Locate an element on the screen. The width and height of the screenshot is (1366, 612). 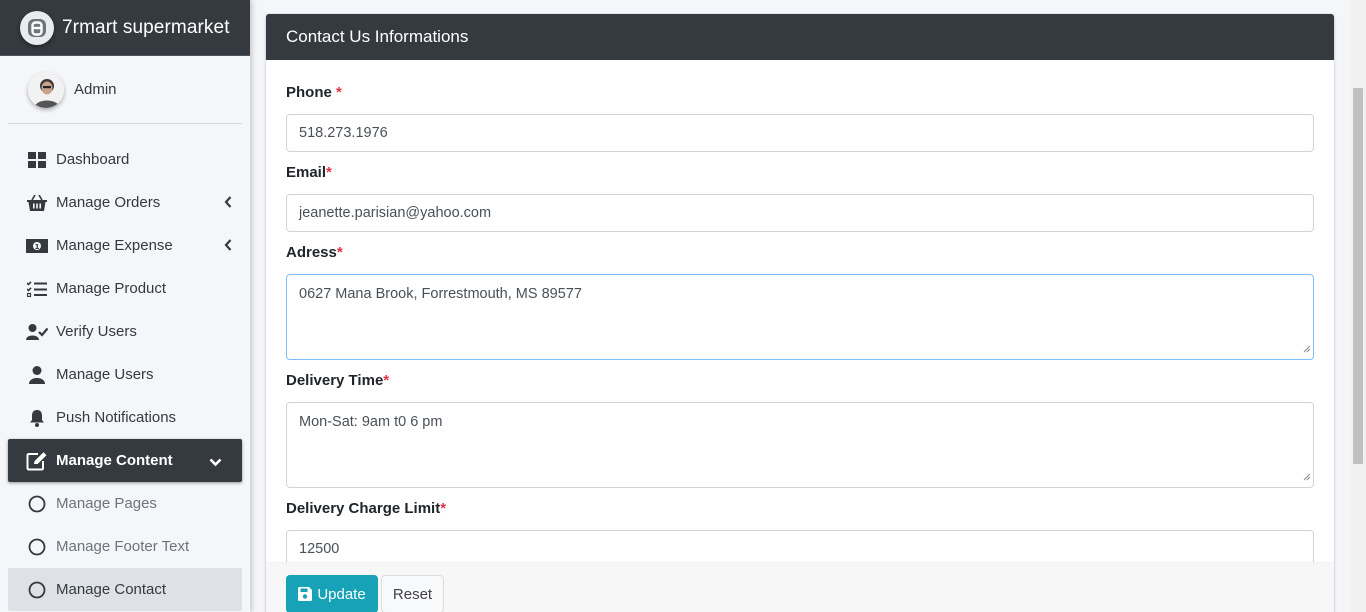
sidebar-item-label: Manage Content is located at coordinates (114, 460).